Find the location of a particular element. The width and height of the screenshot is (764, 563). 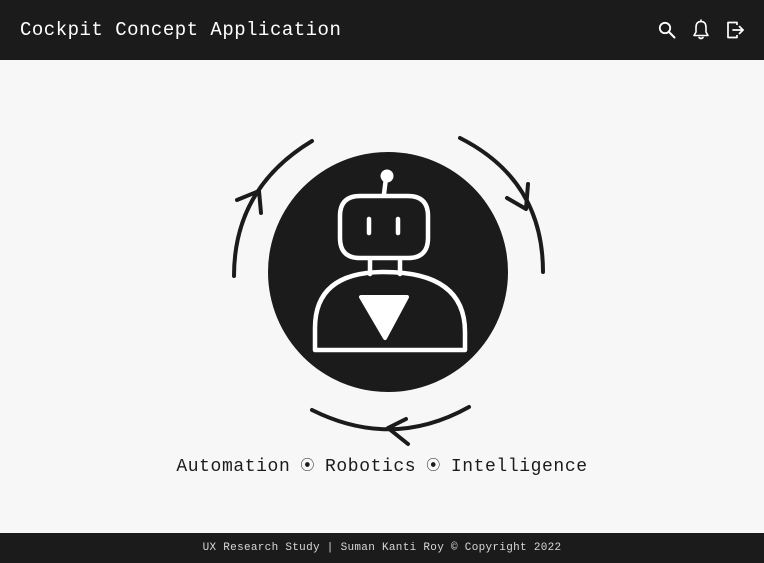

search-icon is located at coordinates (667, 30).